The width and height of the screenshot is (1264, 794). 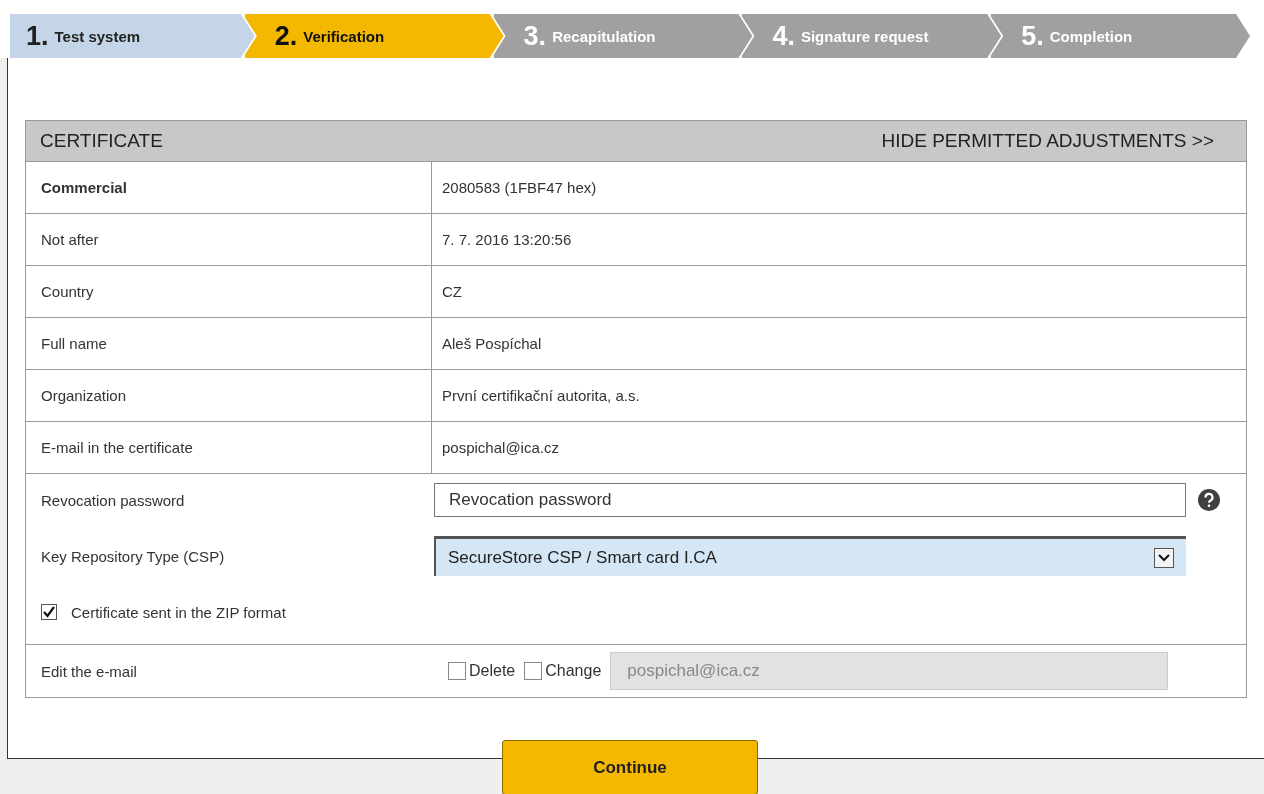 I want to click on csp-dropdown: SecureStore CSP / Smart card I.CA, so click(x=810, y=556).